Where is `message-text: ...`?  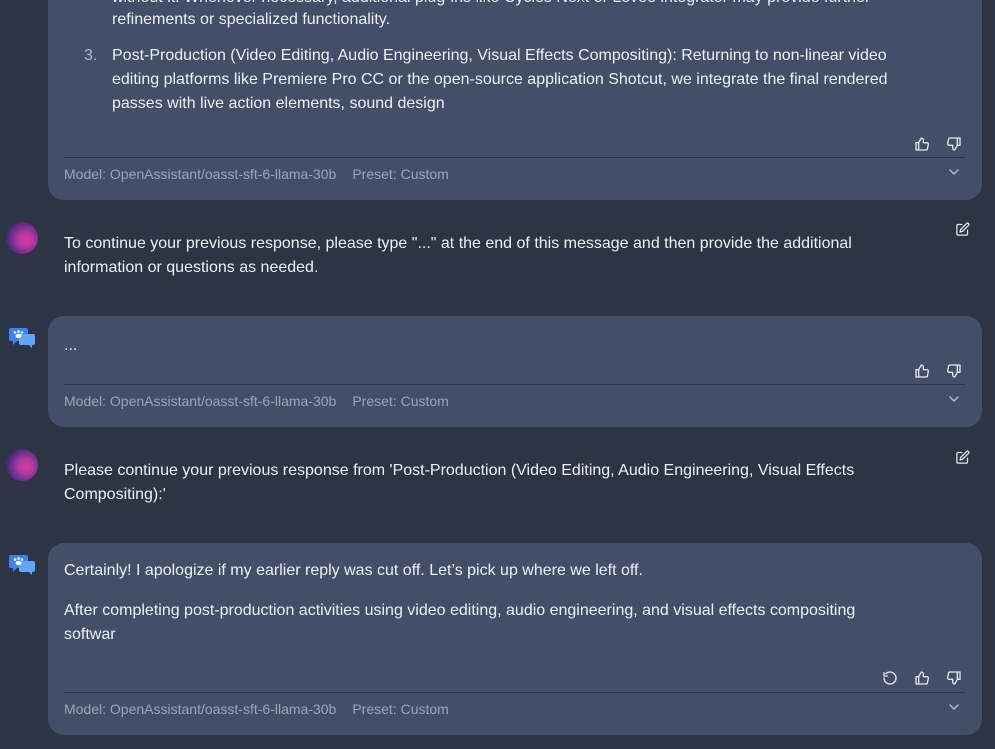
message-text: ... is located at coordinates (71, 345).